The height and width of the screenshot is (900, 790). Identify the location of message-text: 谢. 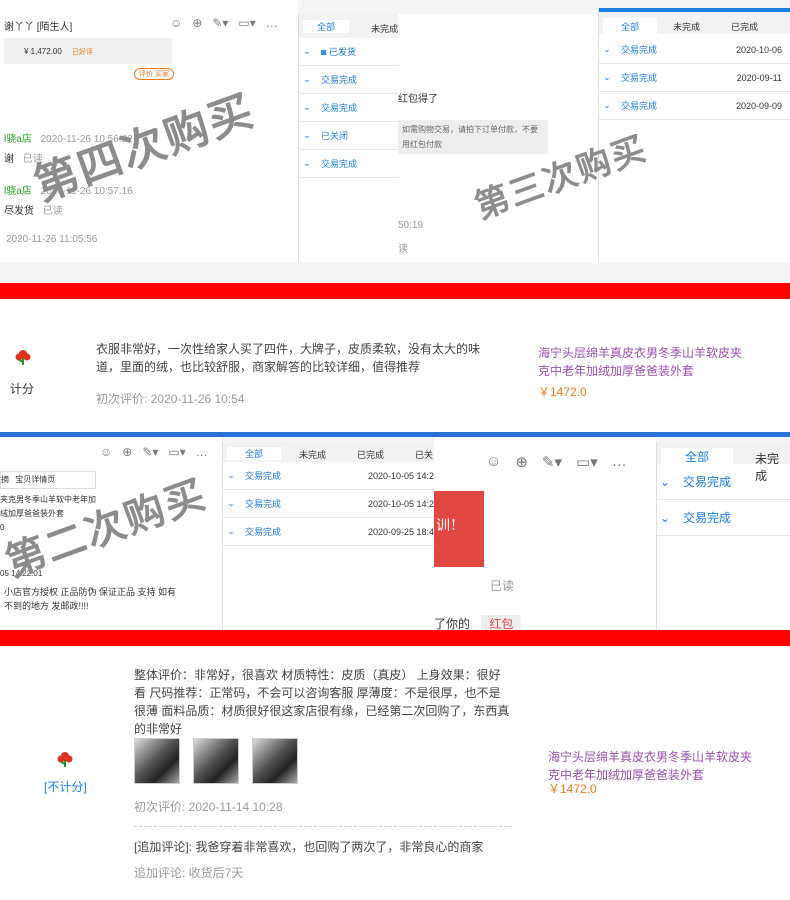
(9, 159).